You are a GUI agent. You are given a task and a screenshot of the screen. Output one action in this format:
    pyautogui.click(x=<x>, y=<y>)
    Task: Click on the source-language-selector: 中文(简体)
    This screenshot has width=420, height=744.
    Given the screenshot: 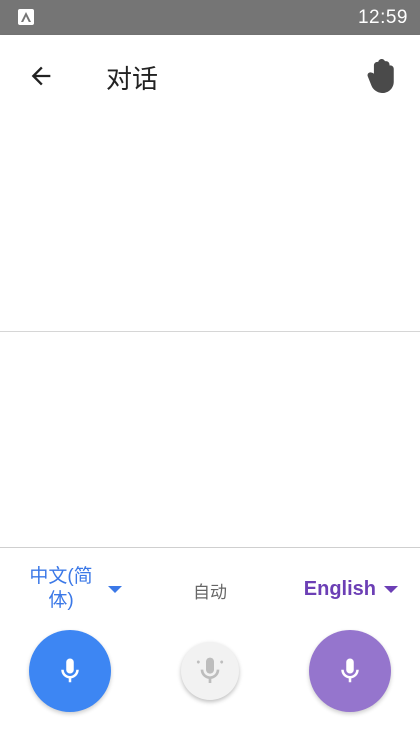 What is the action you would take?
    pyautogui.click(x=76, y=589)
    